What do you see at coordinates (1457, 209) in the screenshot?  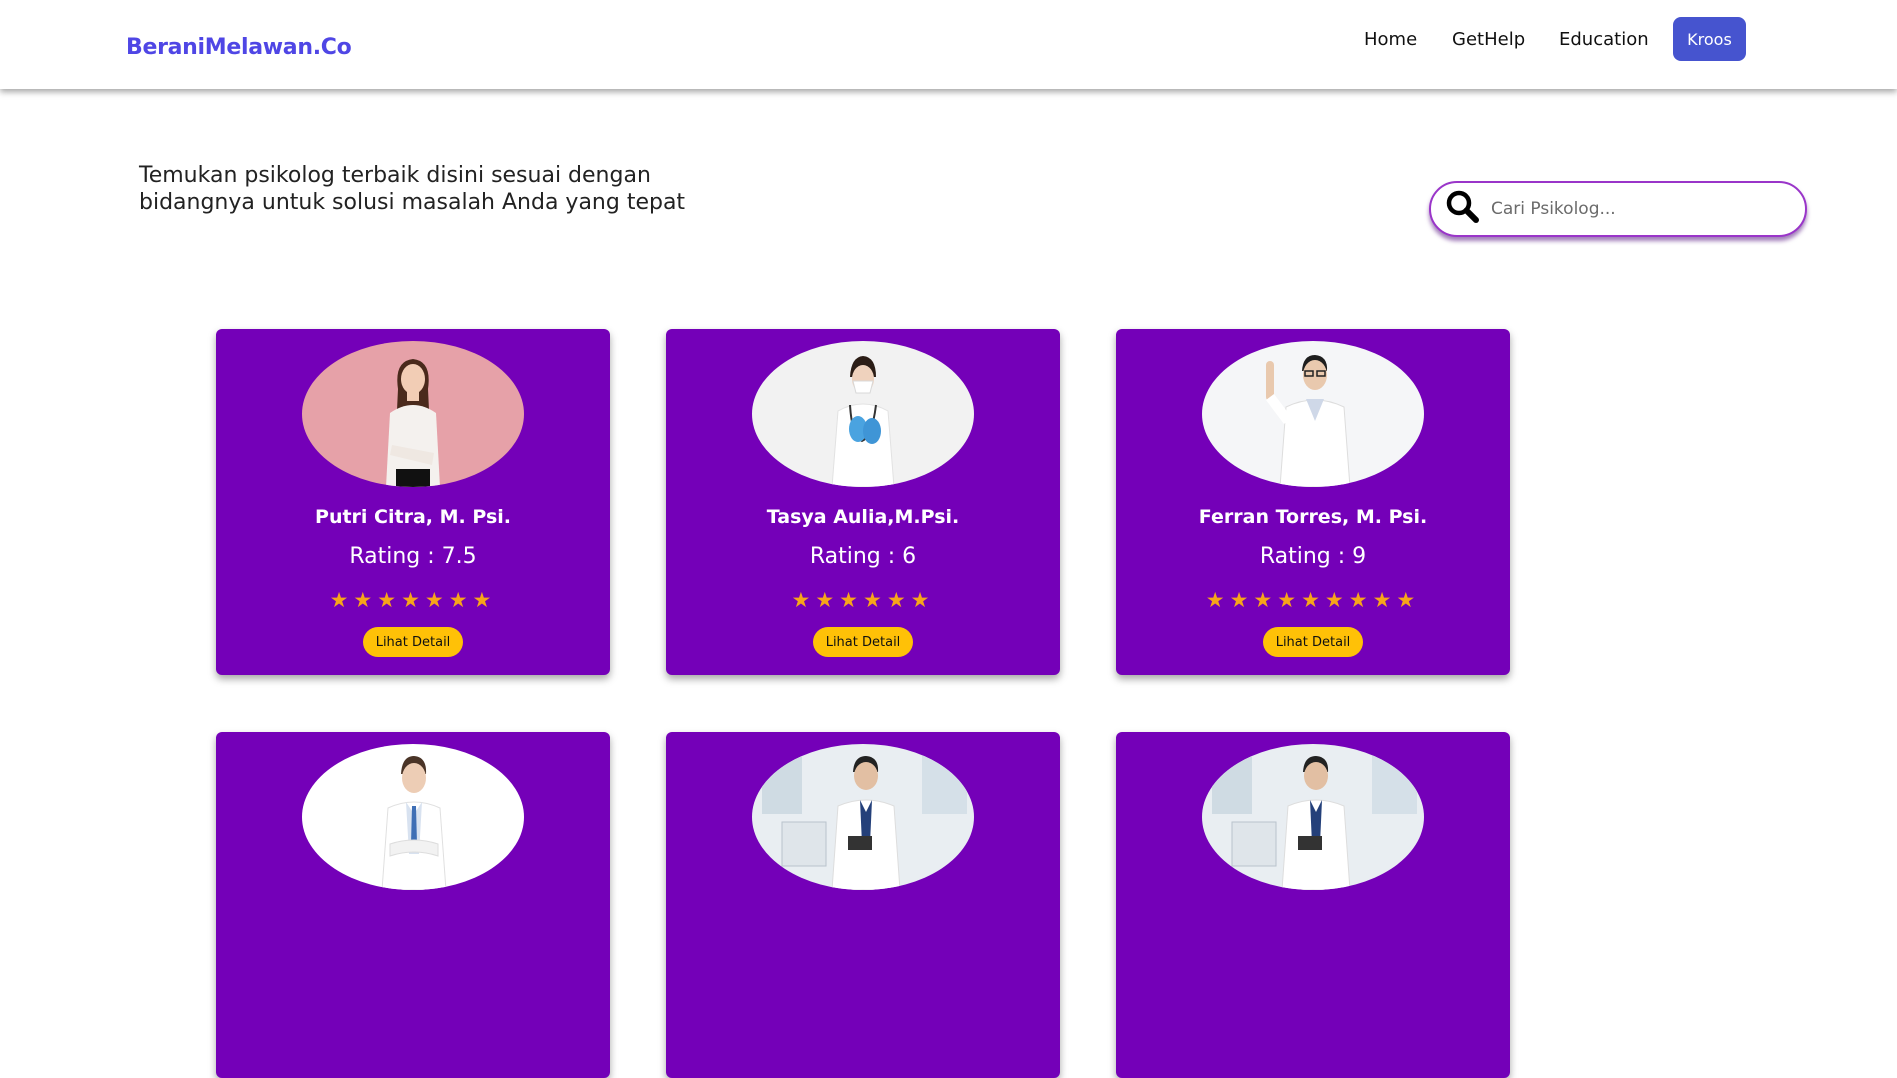 I see `search-icon` at bounding box center [1457, 209].